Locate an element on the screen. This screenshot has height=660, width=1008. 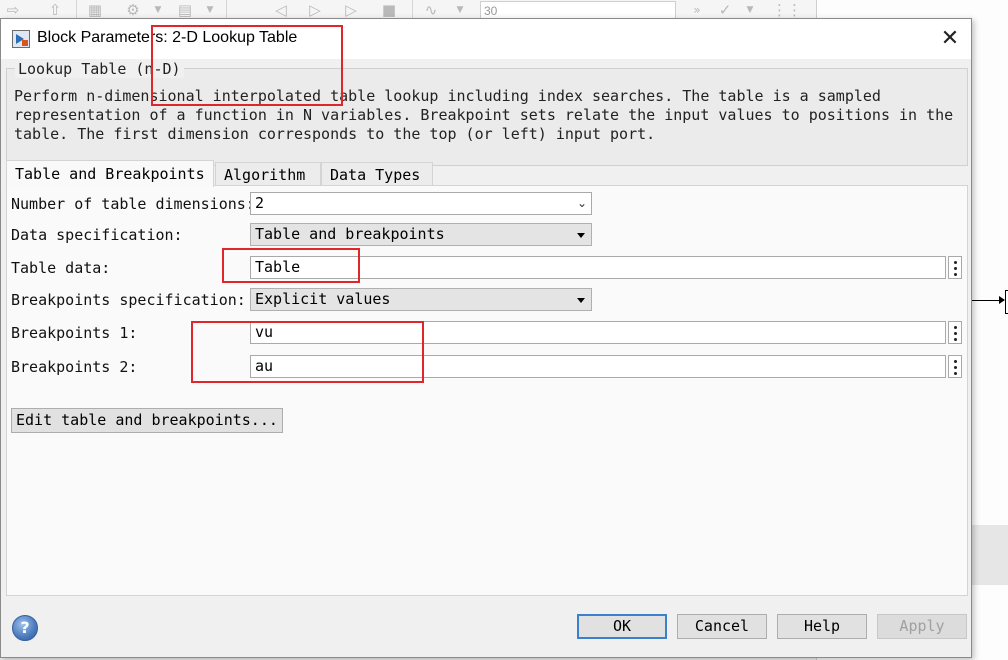
breakpoints-2-input: au is located at coordinates (598, 366).